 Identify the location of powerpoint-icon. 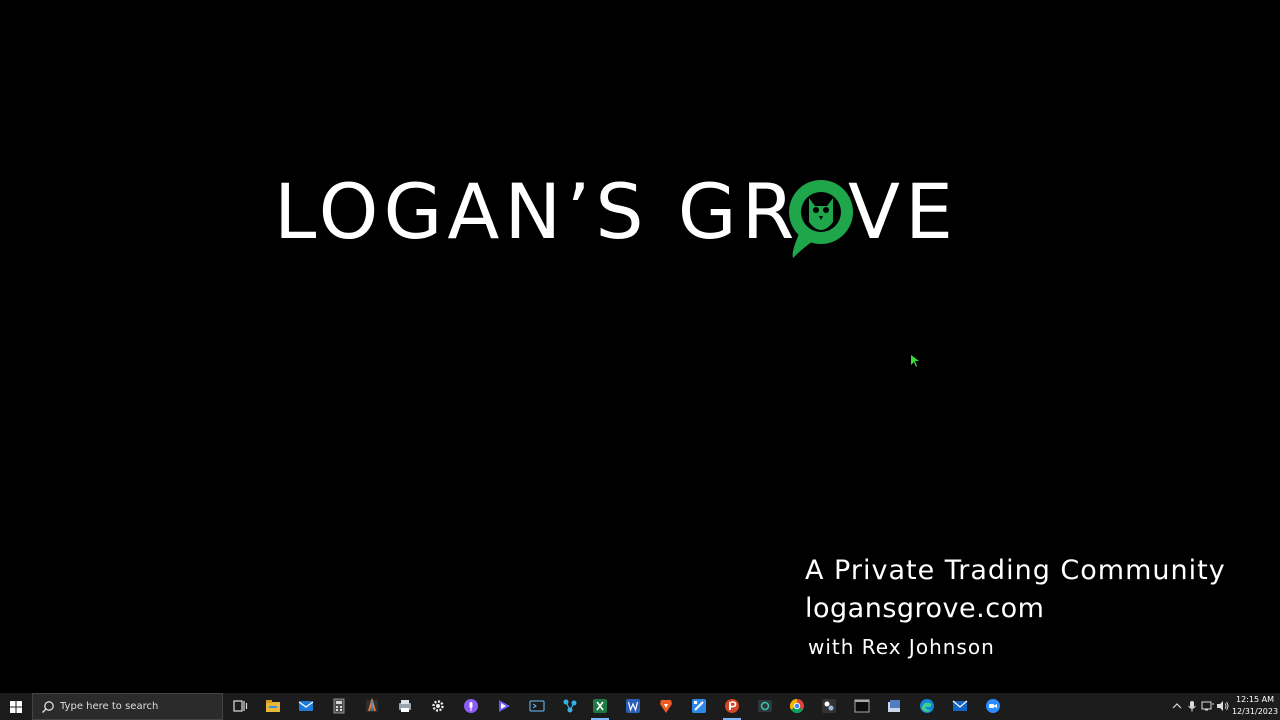
(732, 706).